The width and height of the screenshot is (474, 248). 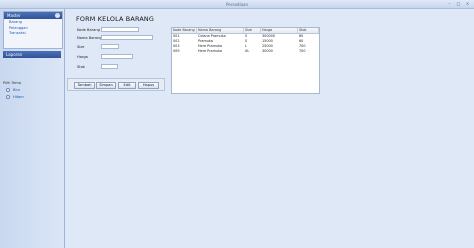 I want to click on edit-button: Edit, so click(x=127, y=85).